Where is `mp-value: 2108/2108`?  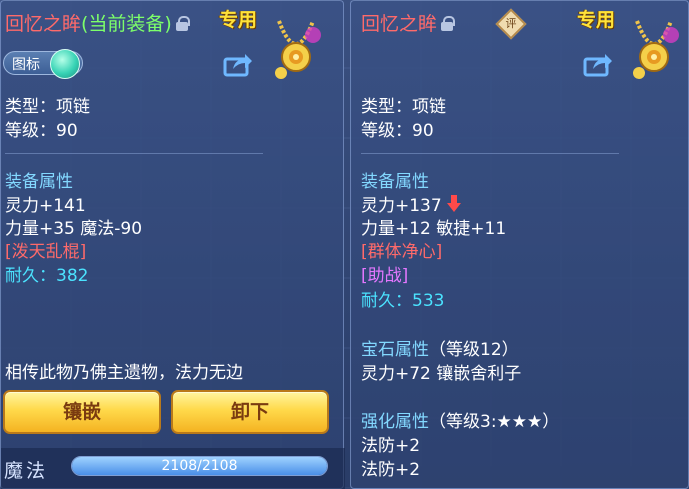
mp-value: 2108/2108 is located at coordinates (199, 466).